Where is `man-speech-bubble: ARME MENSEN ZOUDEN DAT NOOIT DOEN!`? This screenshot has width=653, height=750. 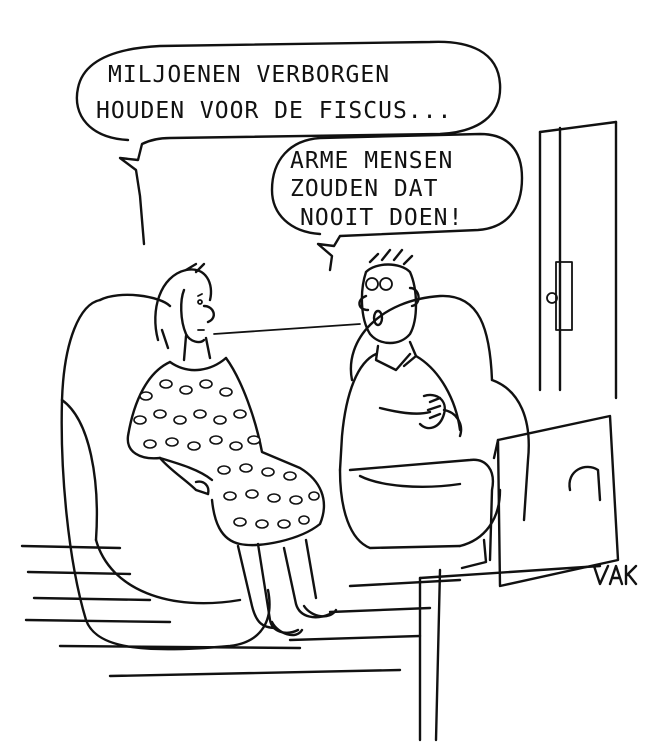
man-speech-bubble: ARME MENSEN ZOUDEN DAT NOOIT DOEN! is located at coordinates (397, 202).